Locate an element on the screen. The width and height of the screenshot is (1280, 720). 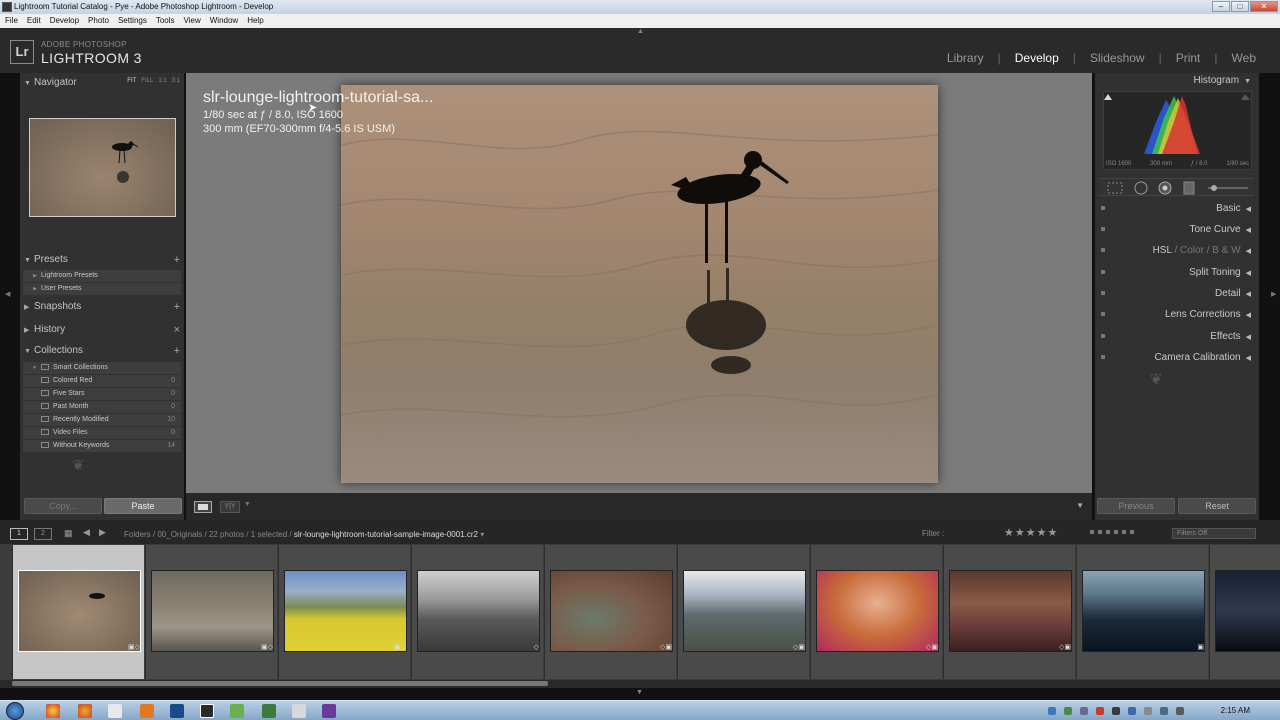
presets-header: ▼ Presets + is located at coordinates (103, 260).